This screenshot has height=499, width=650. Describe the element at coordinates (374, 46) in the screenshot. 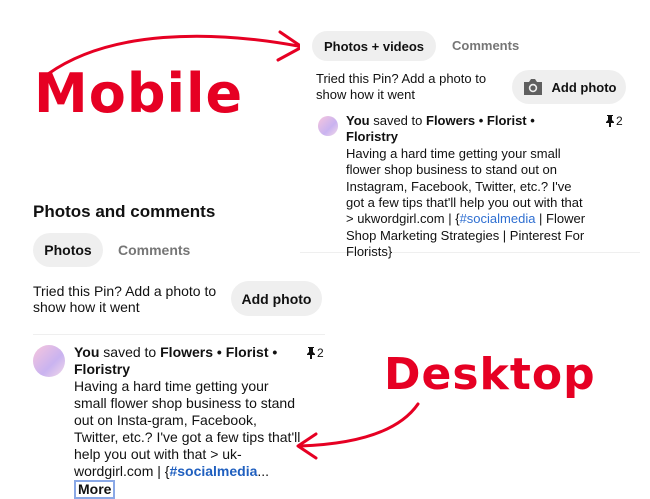

I see `tab-photos-videos: Photos + videos` at that location.